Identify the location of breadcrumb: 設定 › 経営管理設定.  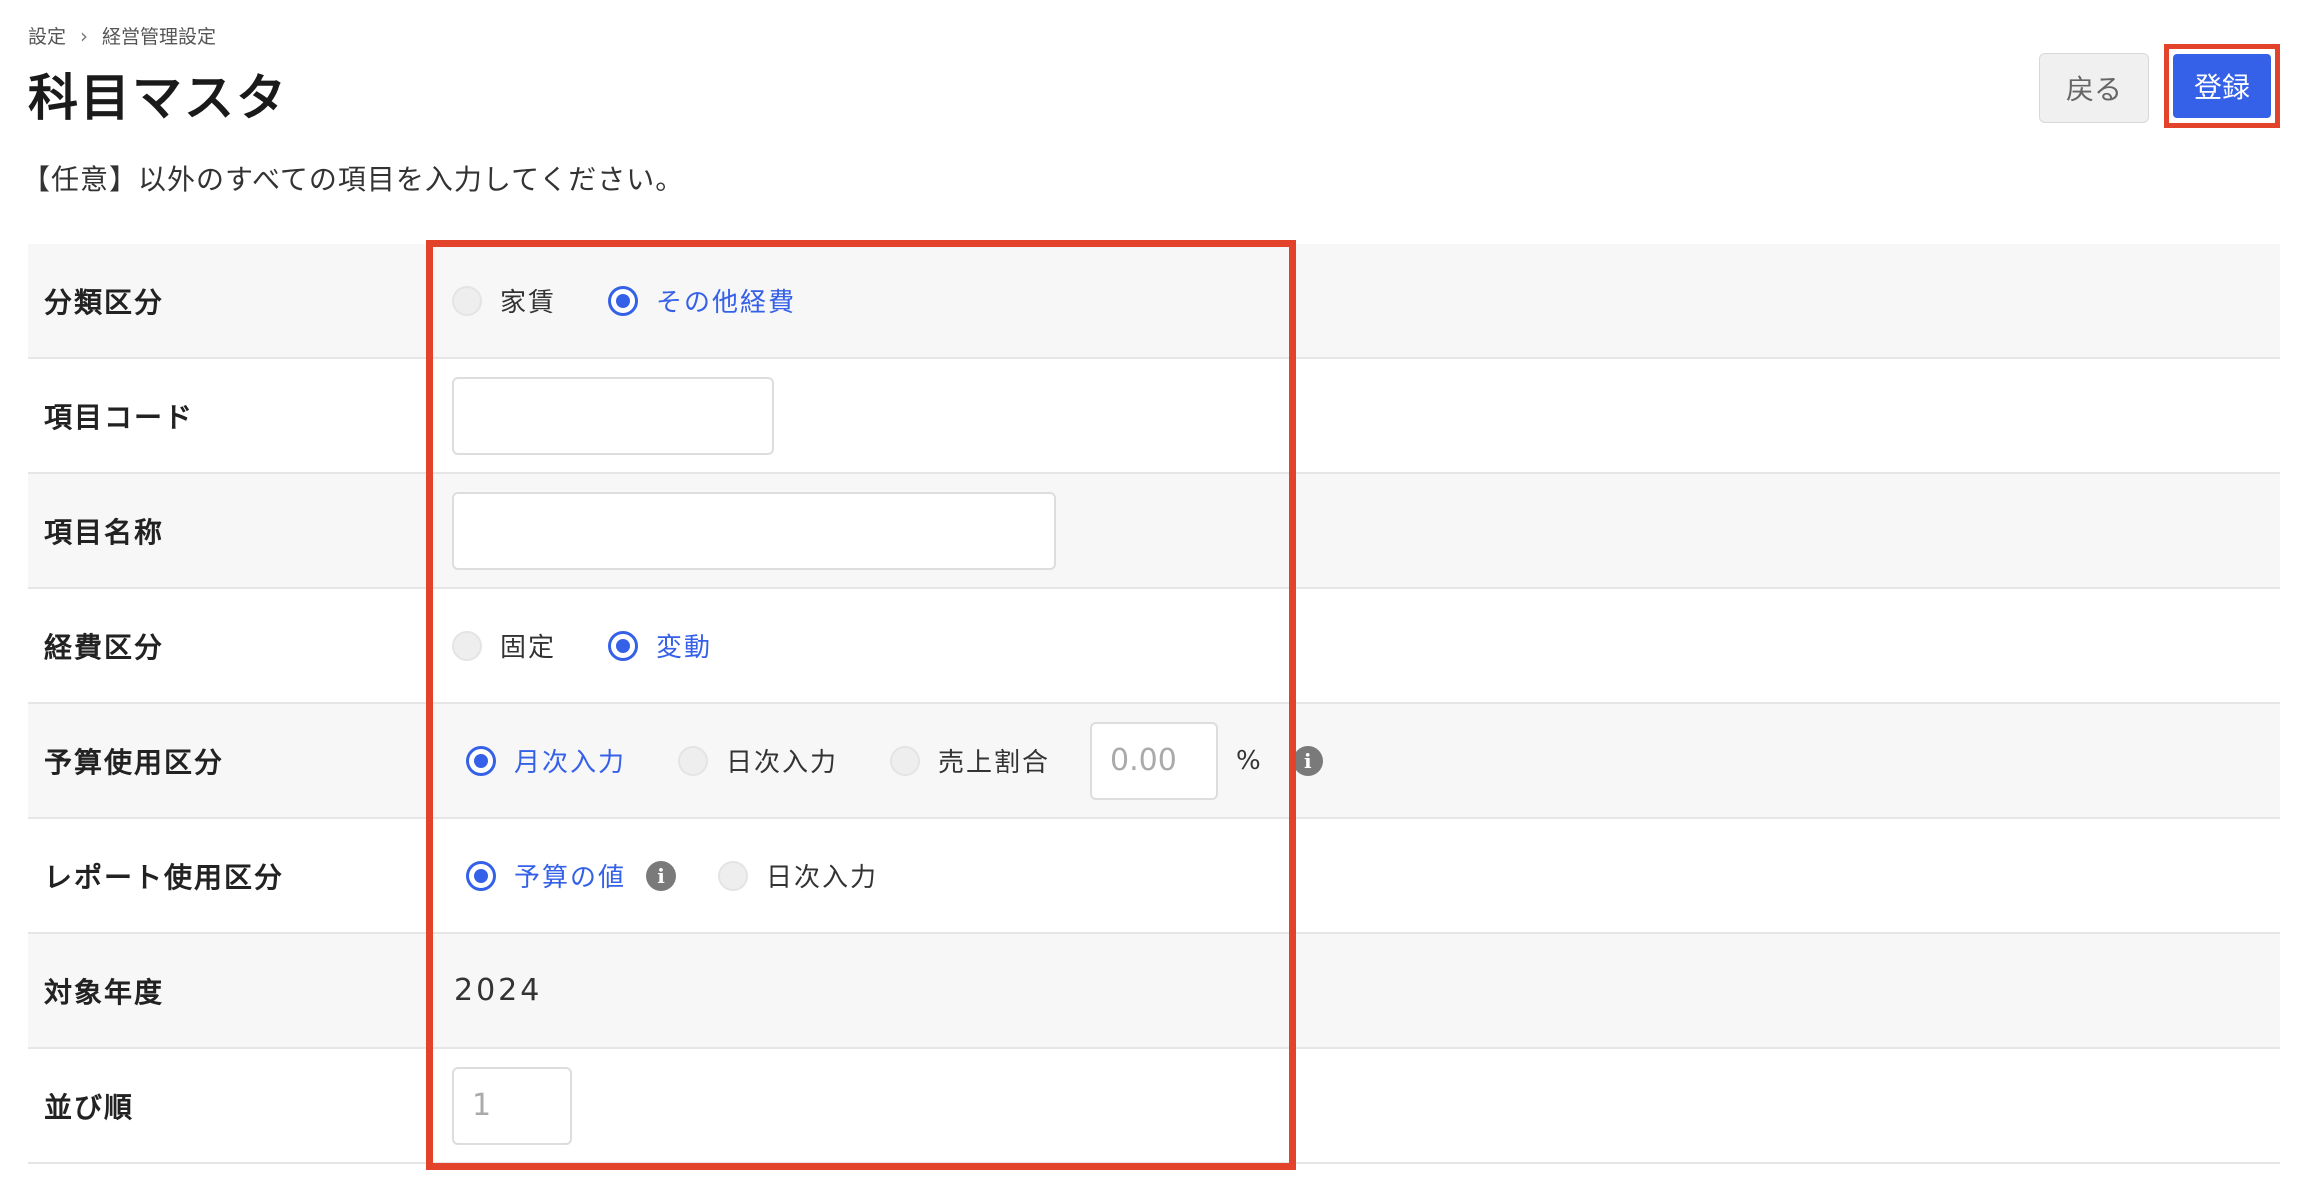
(122, 35).